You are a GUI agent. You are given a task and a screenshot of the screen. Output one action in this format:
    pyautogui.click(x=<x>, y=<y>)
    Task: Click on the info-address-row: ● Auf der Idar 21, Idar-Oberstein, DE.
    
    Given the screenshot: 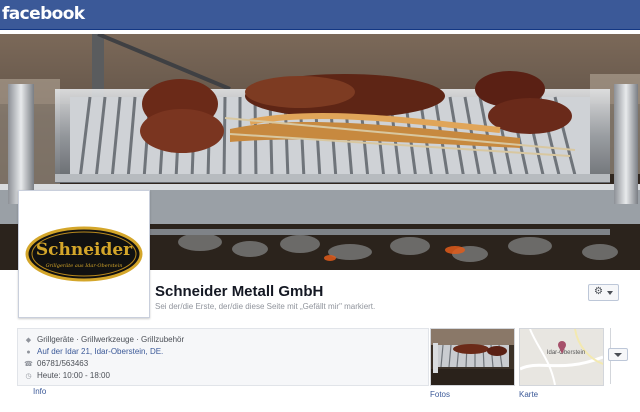 What is the action you would take?
    pyautogui.click(x=93, y=351)
    